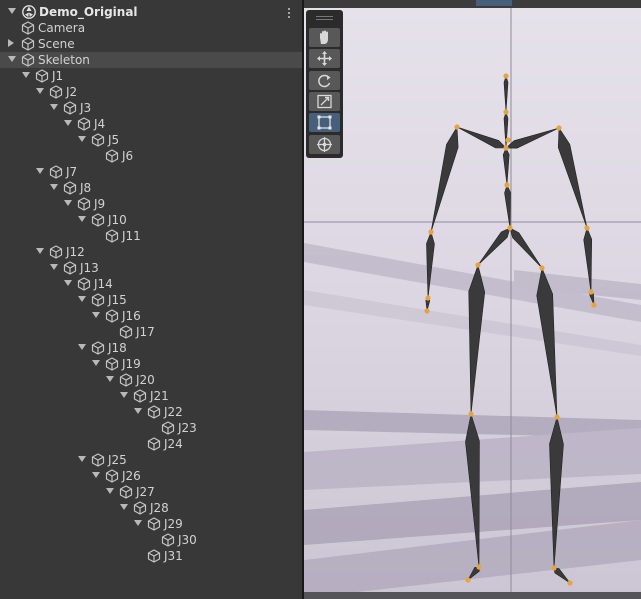 This screenshot has width=641, height=599. Describe the element at coordinates (151, 476) in the screenshot. I see `hierarchy-row: J26` at that location.